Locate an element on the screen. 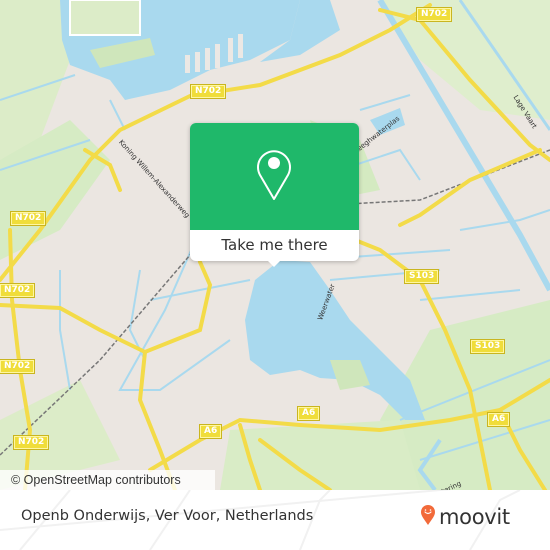 This screenshot has height=550, width=550. map-attribution: © OpenStreetMap contributors is located at coordinates (107, 480).